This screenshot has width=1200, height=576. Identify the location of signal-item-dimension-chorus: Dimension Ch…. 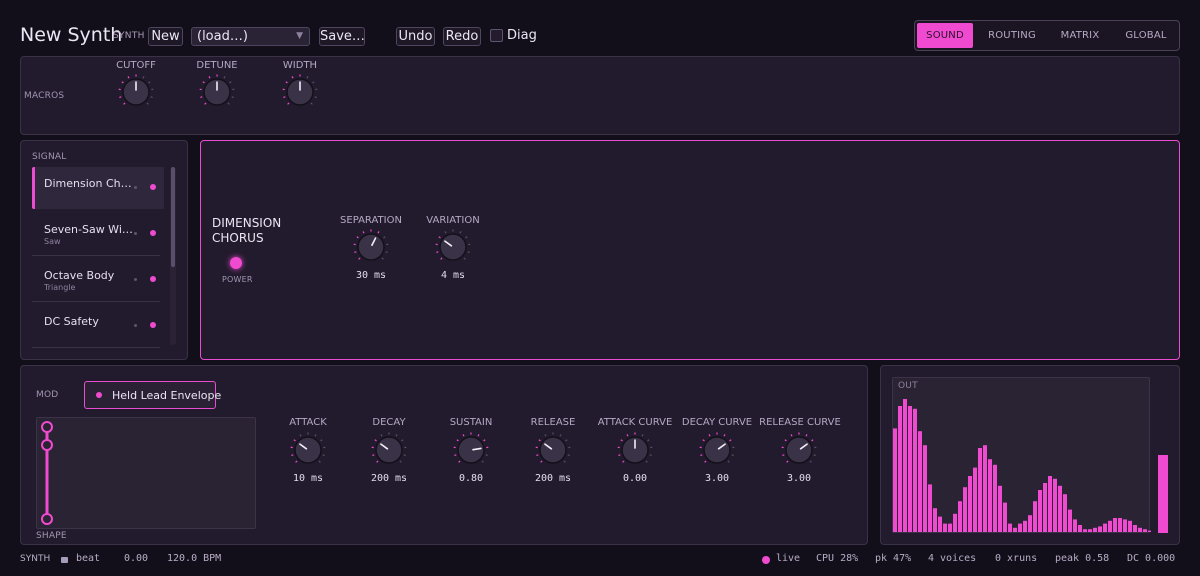
(98, 188).